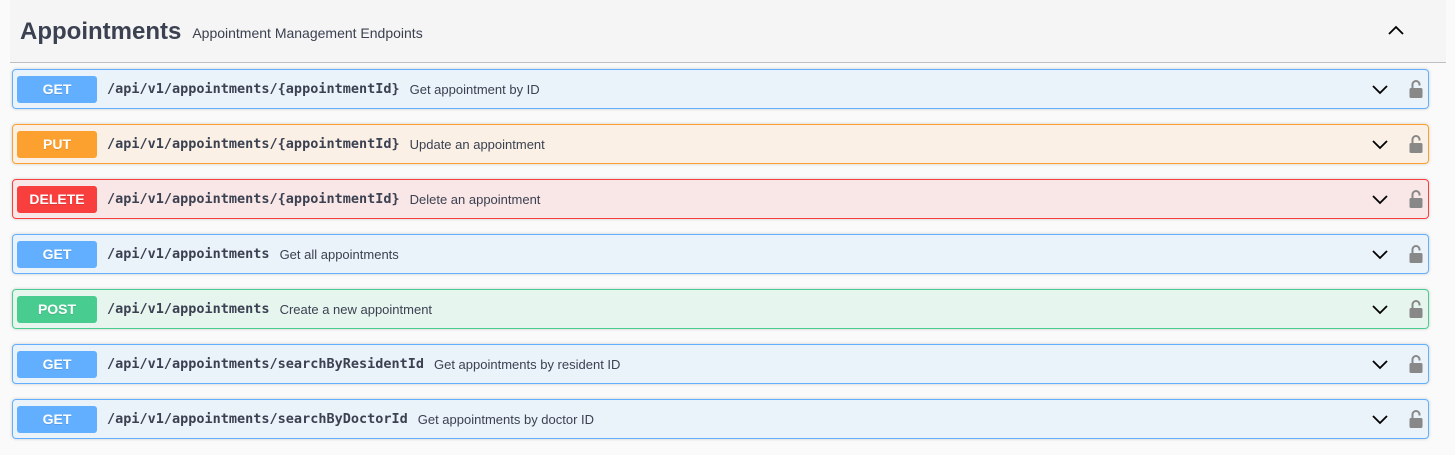  I want to click on method-badge: DELETE, so click(57, 199).